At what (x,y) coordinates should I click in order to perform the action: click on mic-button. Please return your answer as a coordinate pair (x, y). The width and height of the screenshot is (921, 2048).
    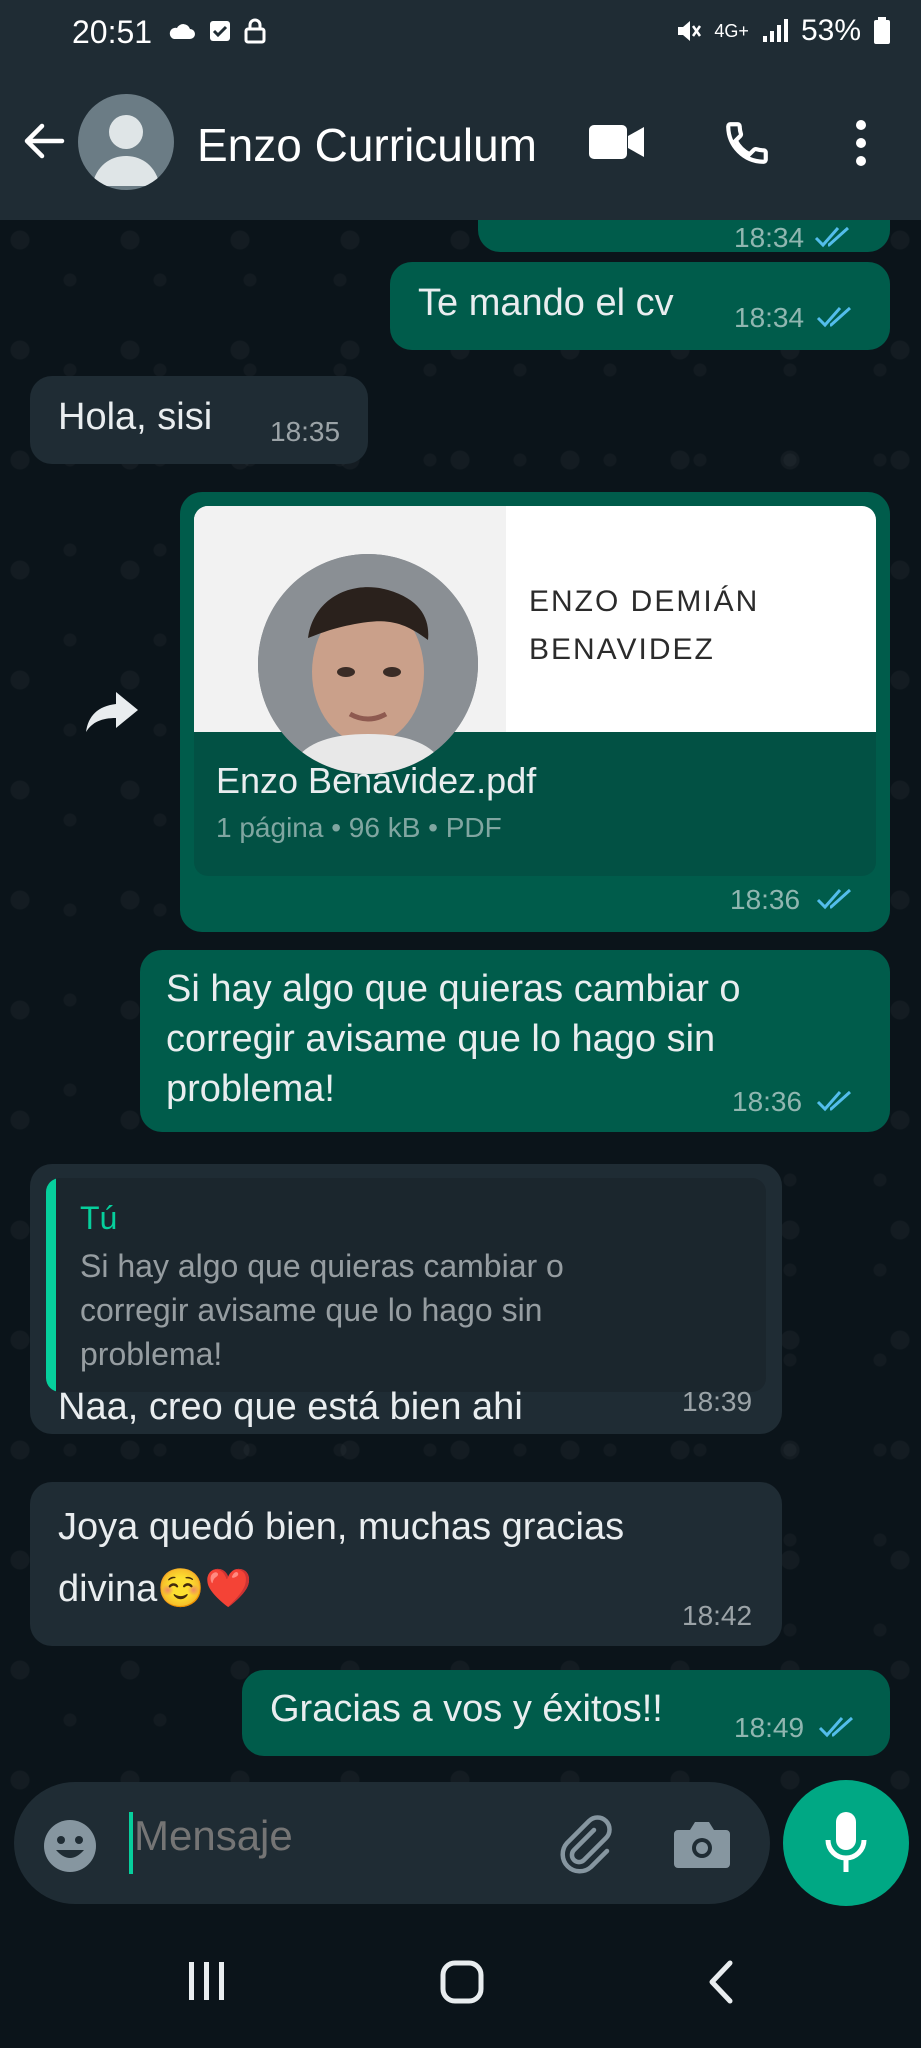
    Looking at the image, I should click on (846, 1843).